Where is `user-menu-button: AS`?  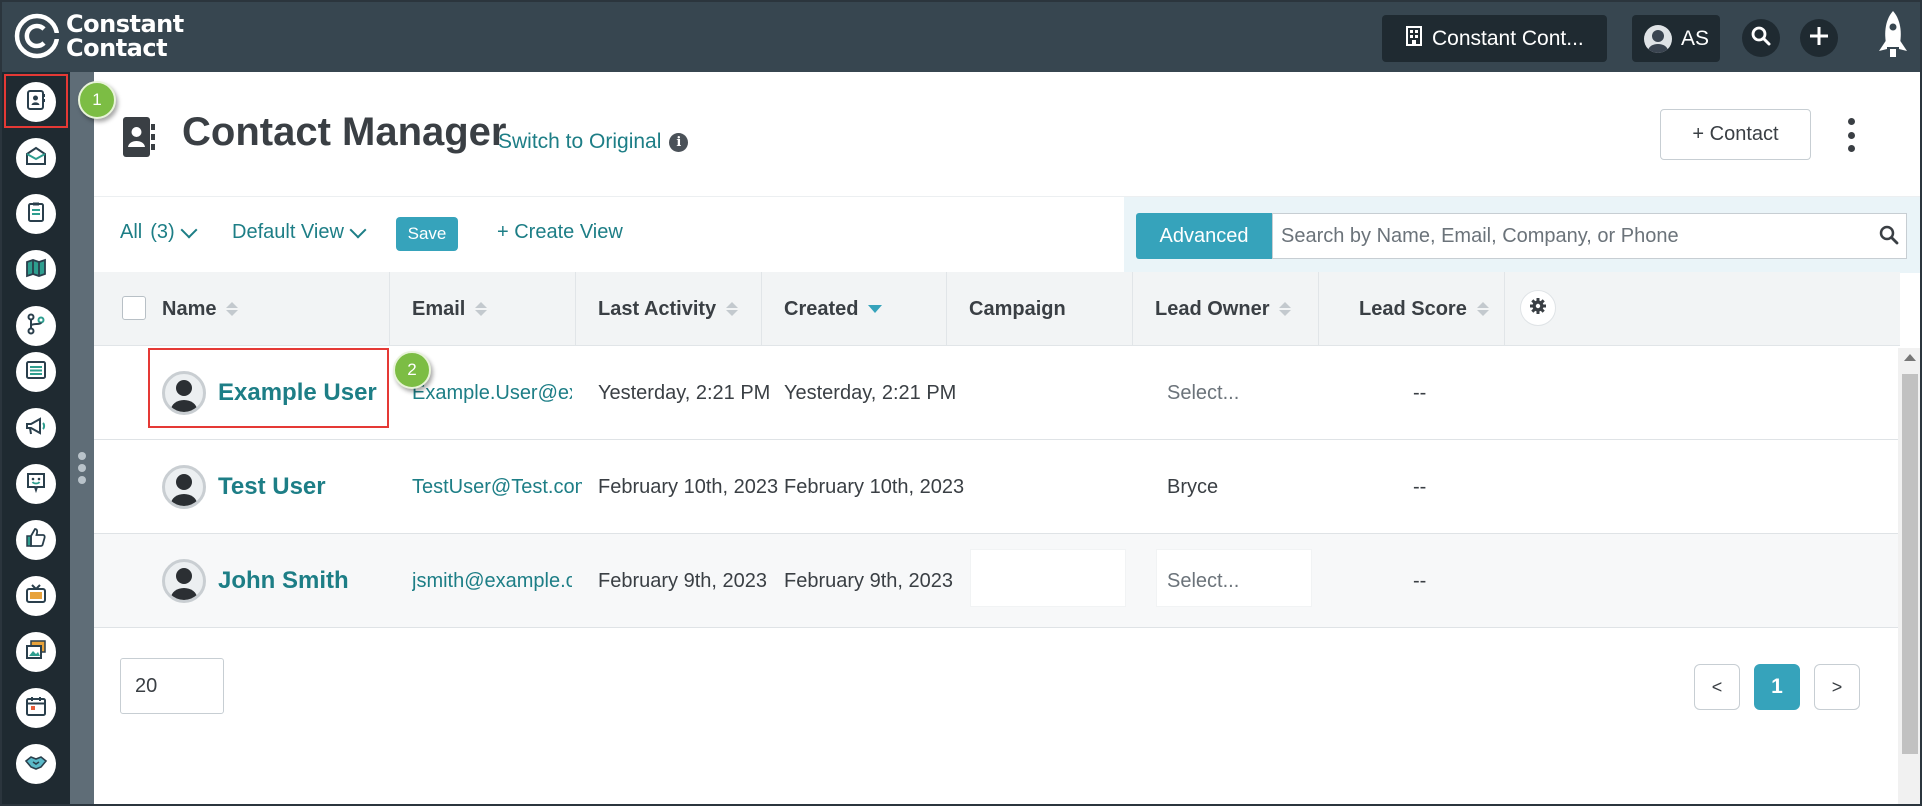 user-menu-button: AS is located at coordinates (1676, 38).